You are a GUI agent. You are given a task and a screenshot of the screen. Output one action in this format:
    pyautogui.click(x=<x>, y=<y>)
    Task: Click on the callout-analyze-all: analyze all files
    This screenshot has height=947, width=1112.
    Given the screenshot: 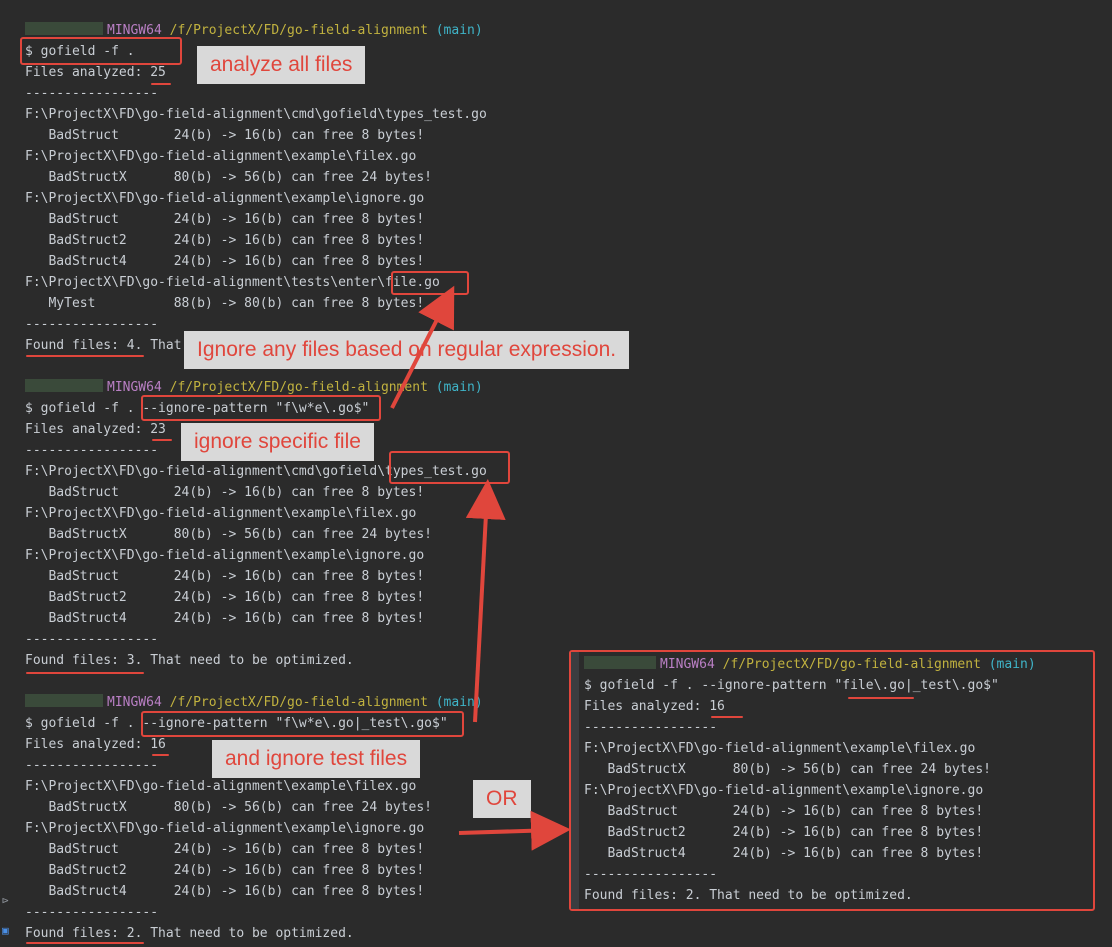 What is the action you would take?
    pyautogui.click(x=281, y=65)
    